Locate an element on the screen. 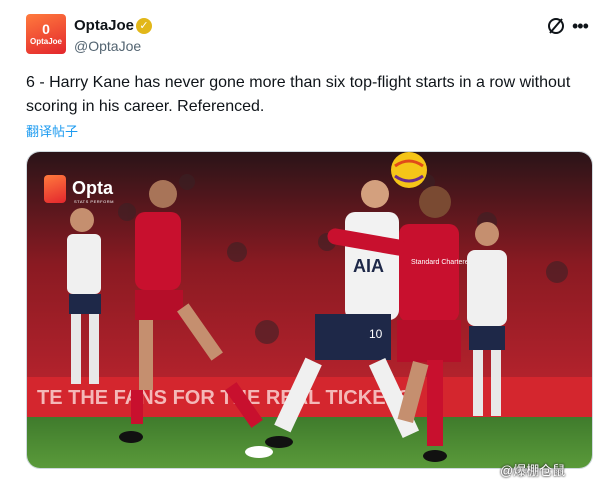 This screenshot has width=600, height=485. opta-logo-sub: STATS PERFORM is located at coordinates (94, 201).